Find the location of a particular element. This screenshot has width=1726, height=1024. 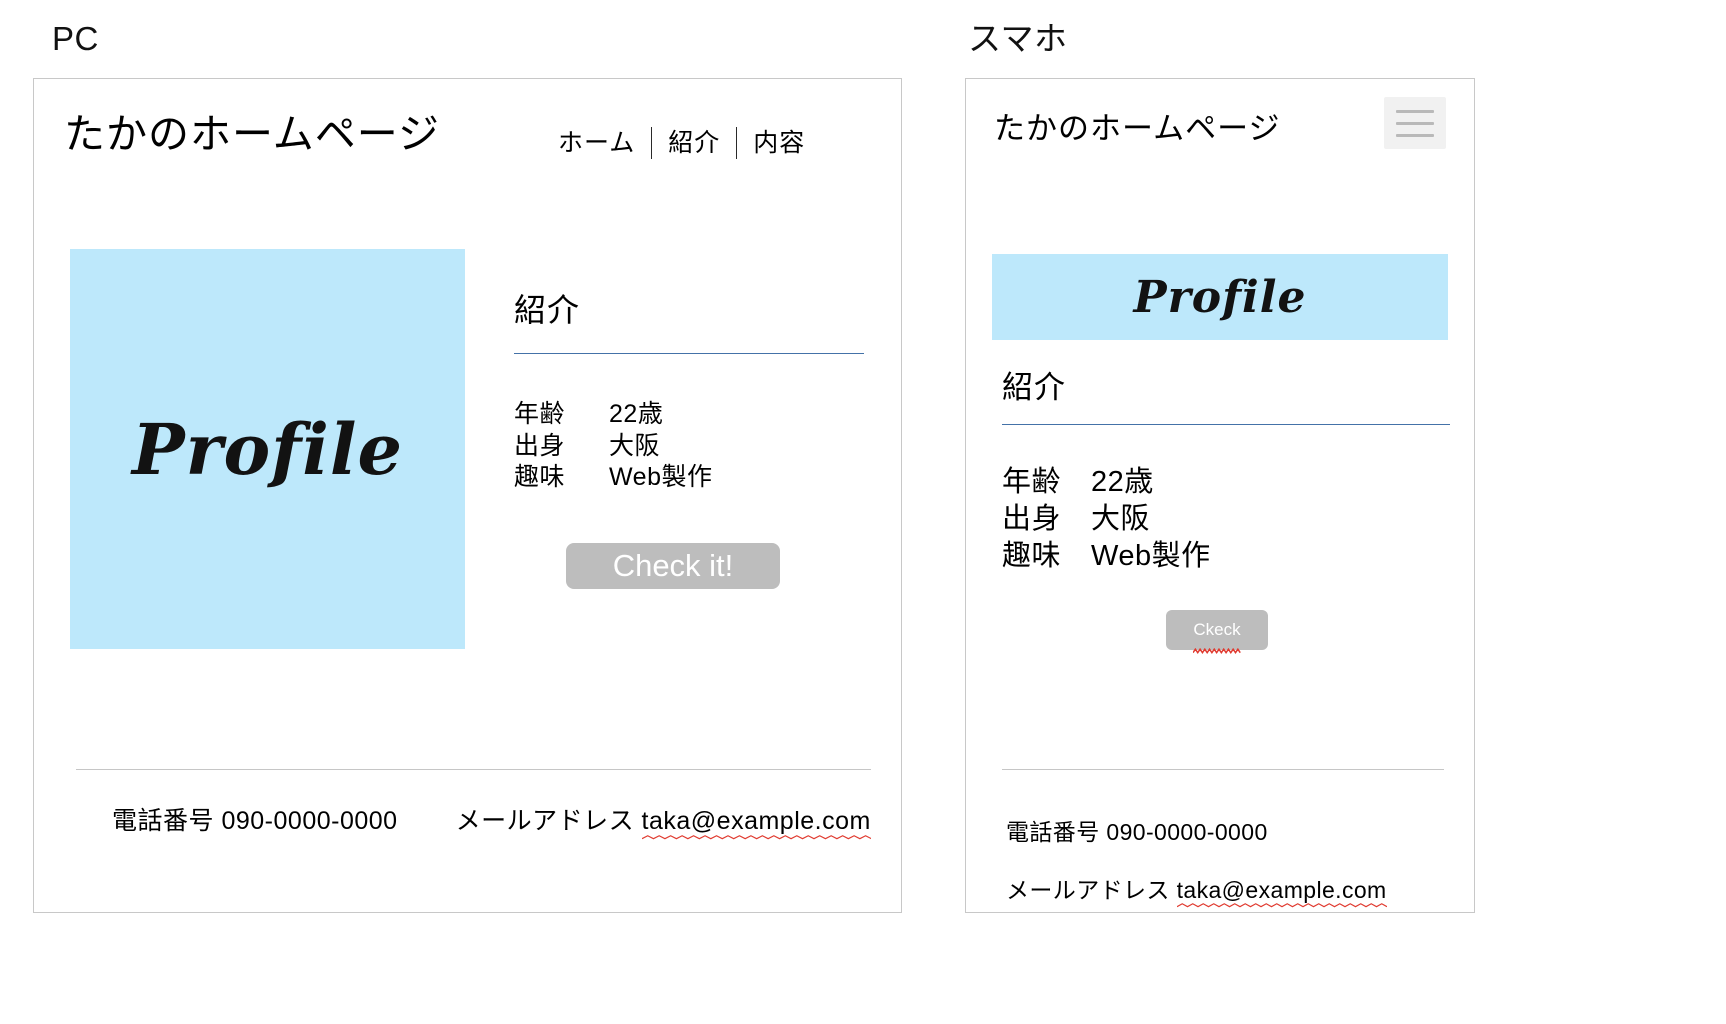

mobile-footer-mail-value: taka@example.com is located at coordinates (1281, 889).